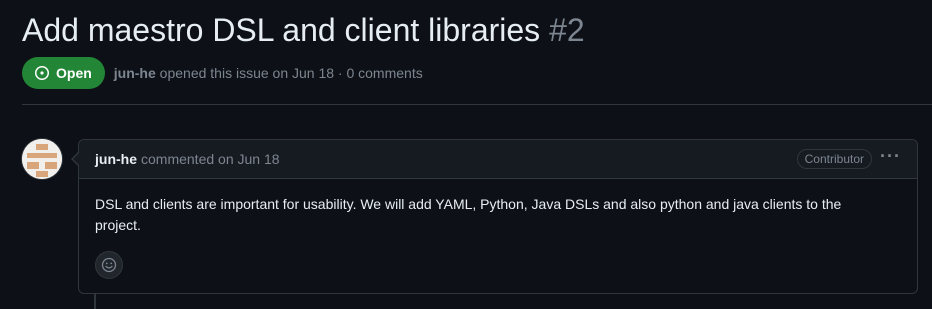 Image resolution: width=932 pixels, height=309 pixels. I want to click on issue-number: #2, so click(567, 30).